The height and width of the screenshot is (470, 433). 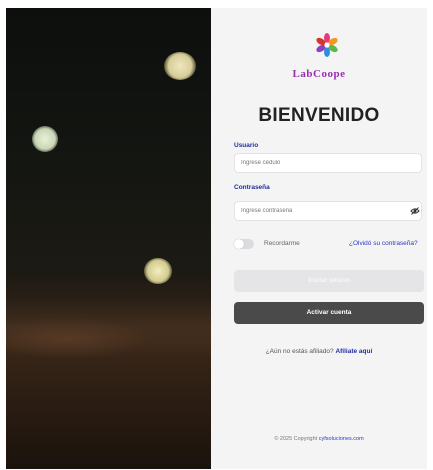 I want to click on eye-icon, so click(x=415, y=211).